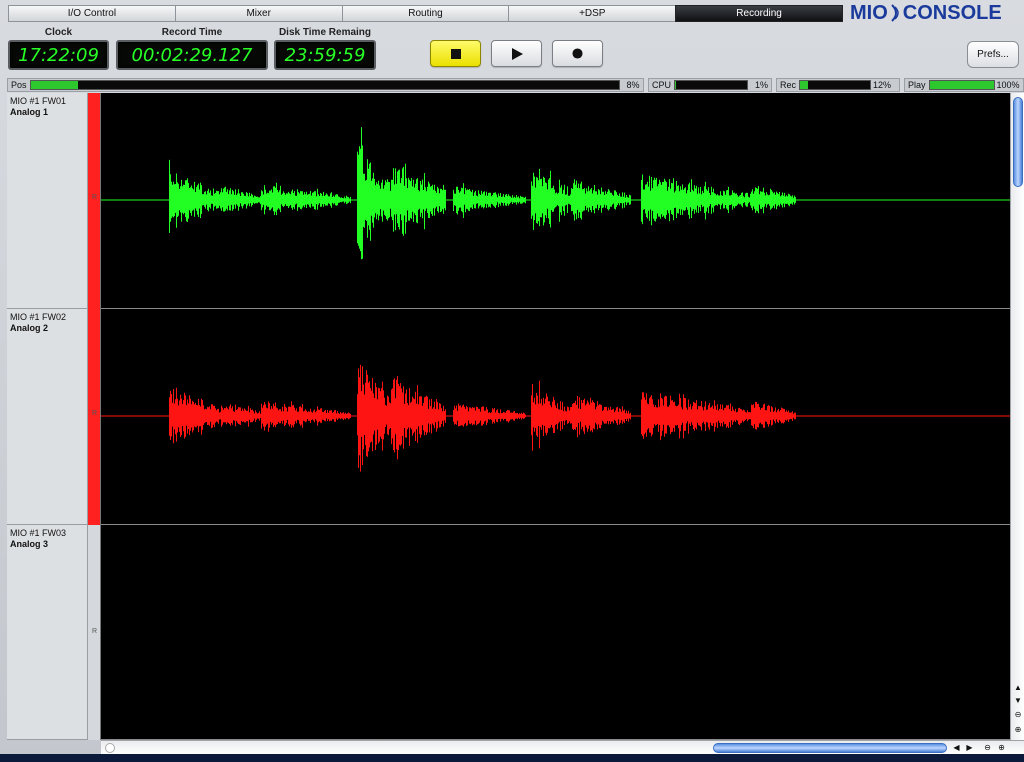 The image size is (1024, 762). Describe the element at coordinates (762, 85) in the screenshot. I see `cpu-meter-value: 1%` at that location.